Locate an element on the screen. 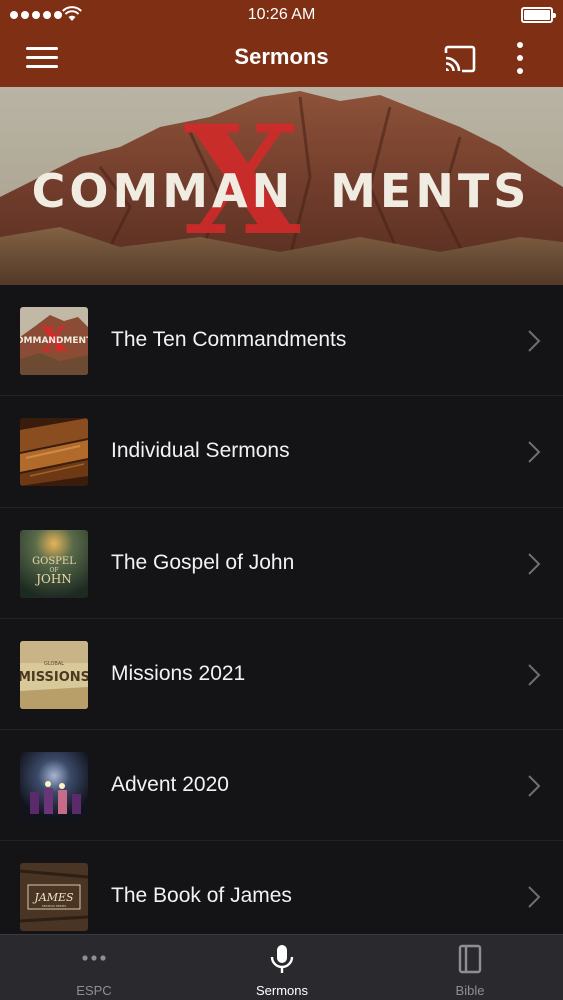 This screenshot has height=1000, width=563. microphone-icon is located at coordinates (282, 959).